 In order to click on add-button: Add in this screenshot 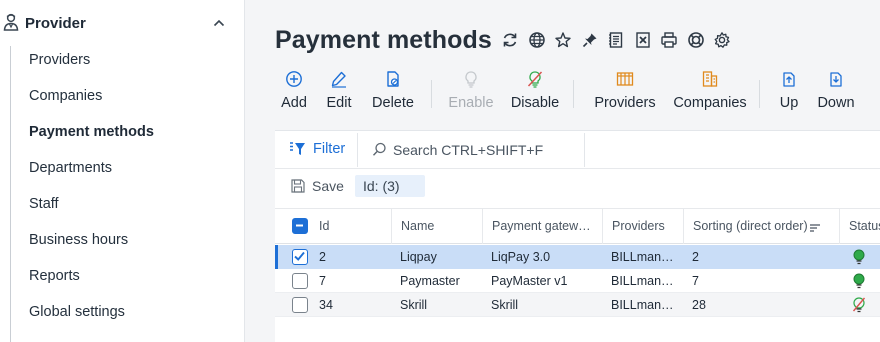, I will do `click(294, 90)`.